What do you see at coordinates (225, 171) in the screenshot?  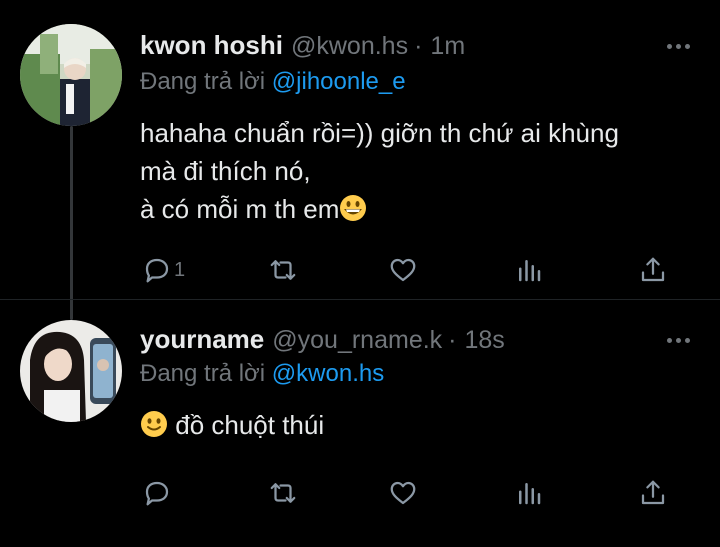 I see `tweet-text-line: mà đi thích nó,` at bounding box center [225, 171].